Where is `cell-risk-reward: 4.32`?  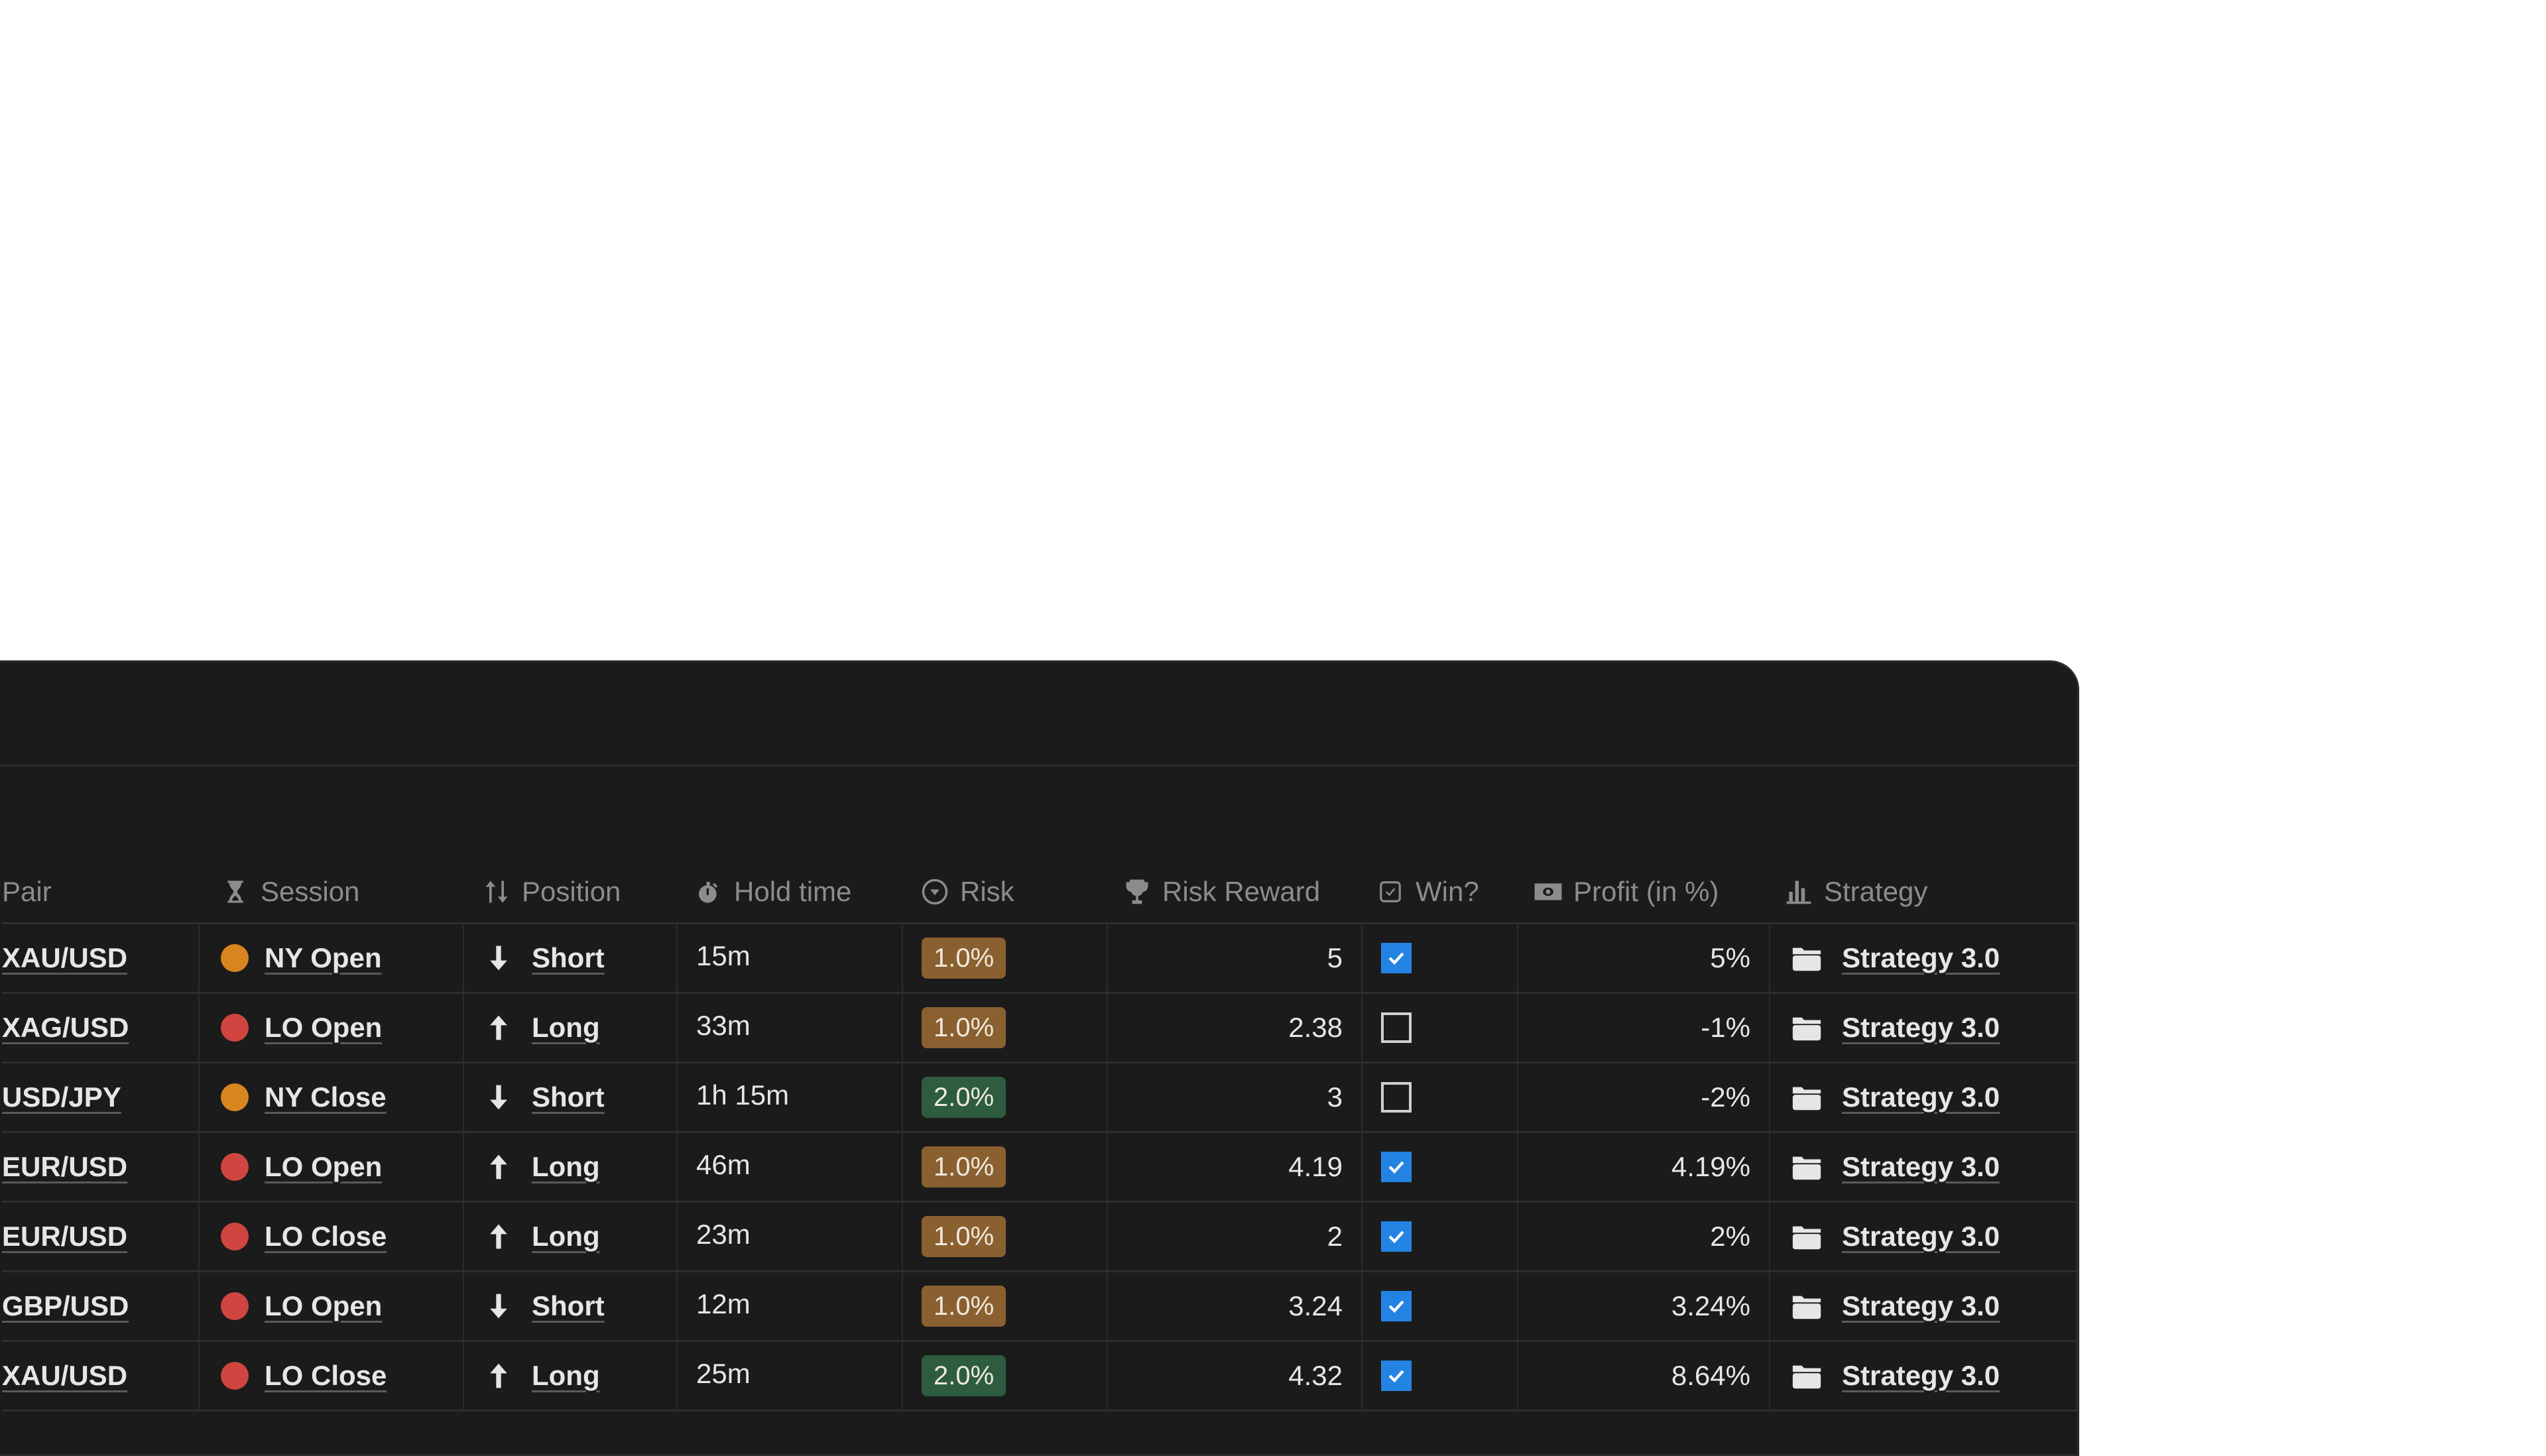
cell-risk-reward: 4.32 is located at coordinates (1235, 1376).